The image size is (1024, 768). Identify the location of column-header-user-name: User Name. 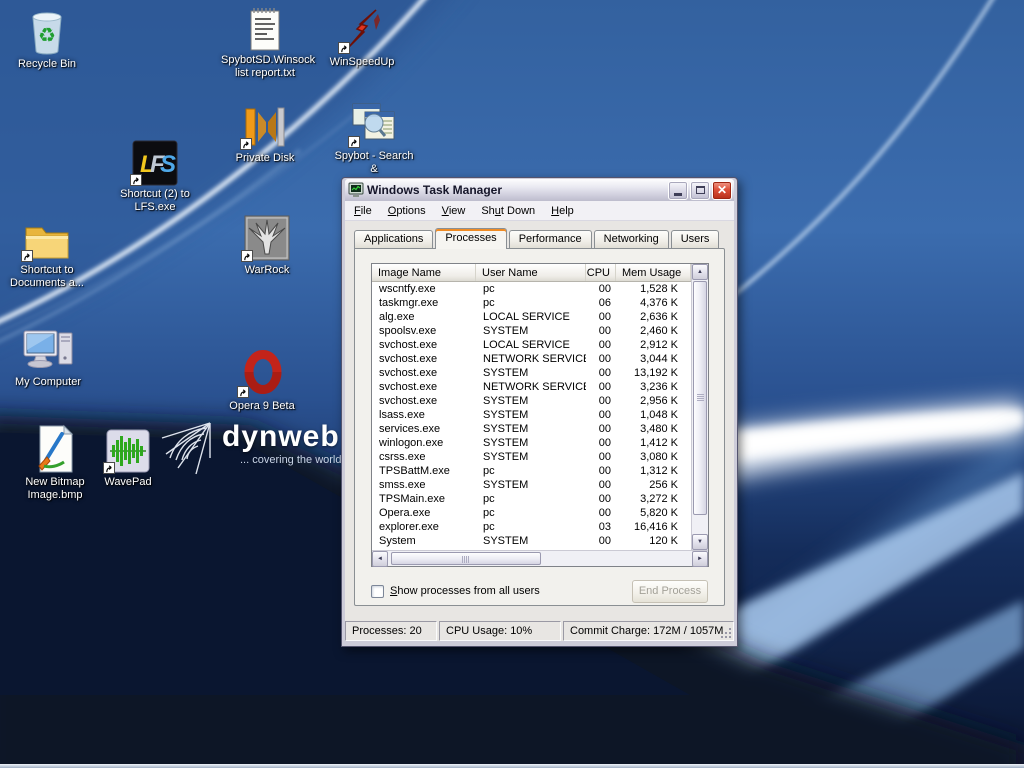
(531, 272).